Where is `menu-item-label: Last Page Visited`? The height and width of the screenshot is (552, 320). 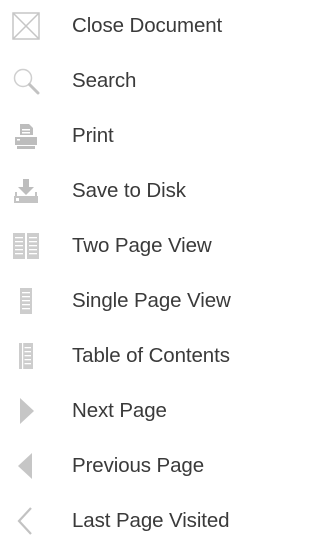 menu-item-label: Last Page Visited is located at coordinates (151, 520).